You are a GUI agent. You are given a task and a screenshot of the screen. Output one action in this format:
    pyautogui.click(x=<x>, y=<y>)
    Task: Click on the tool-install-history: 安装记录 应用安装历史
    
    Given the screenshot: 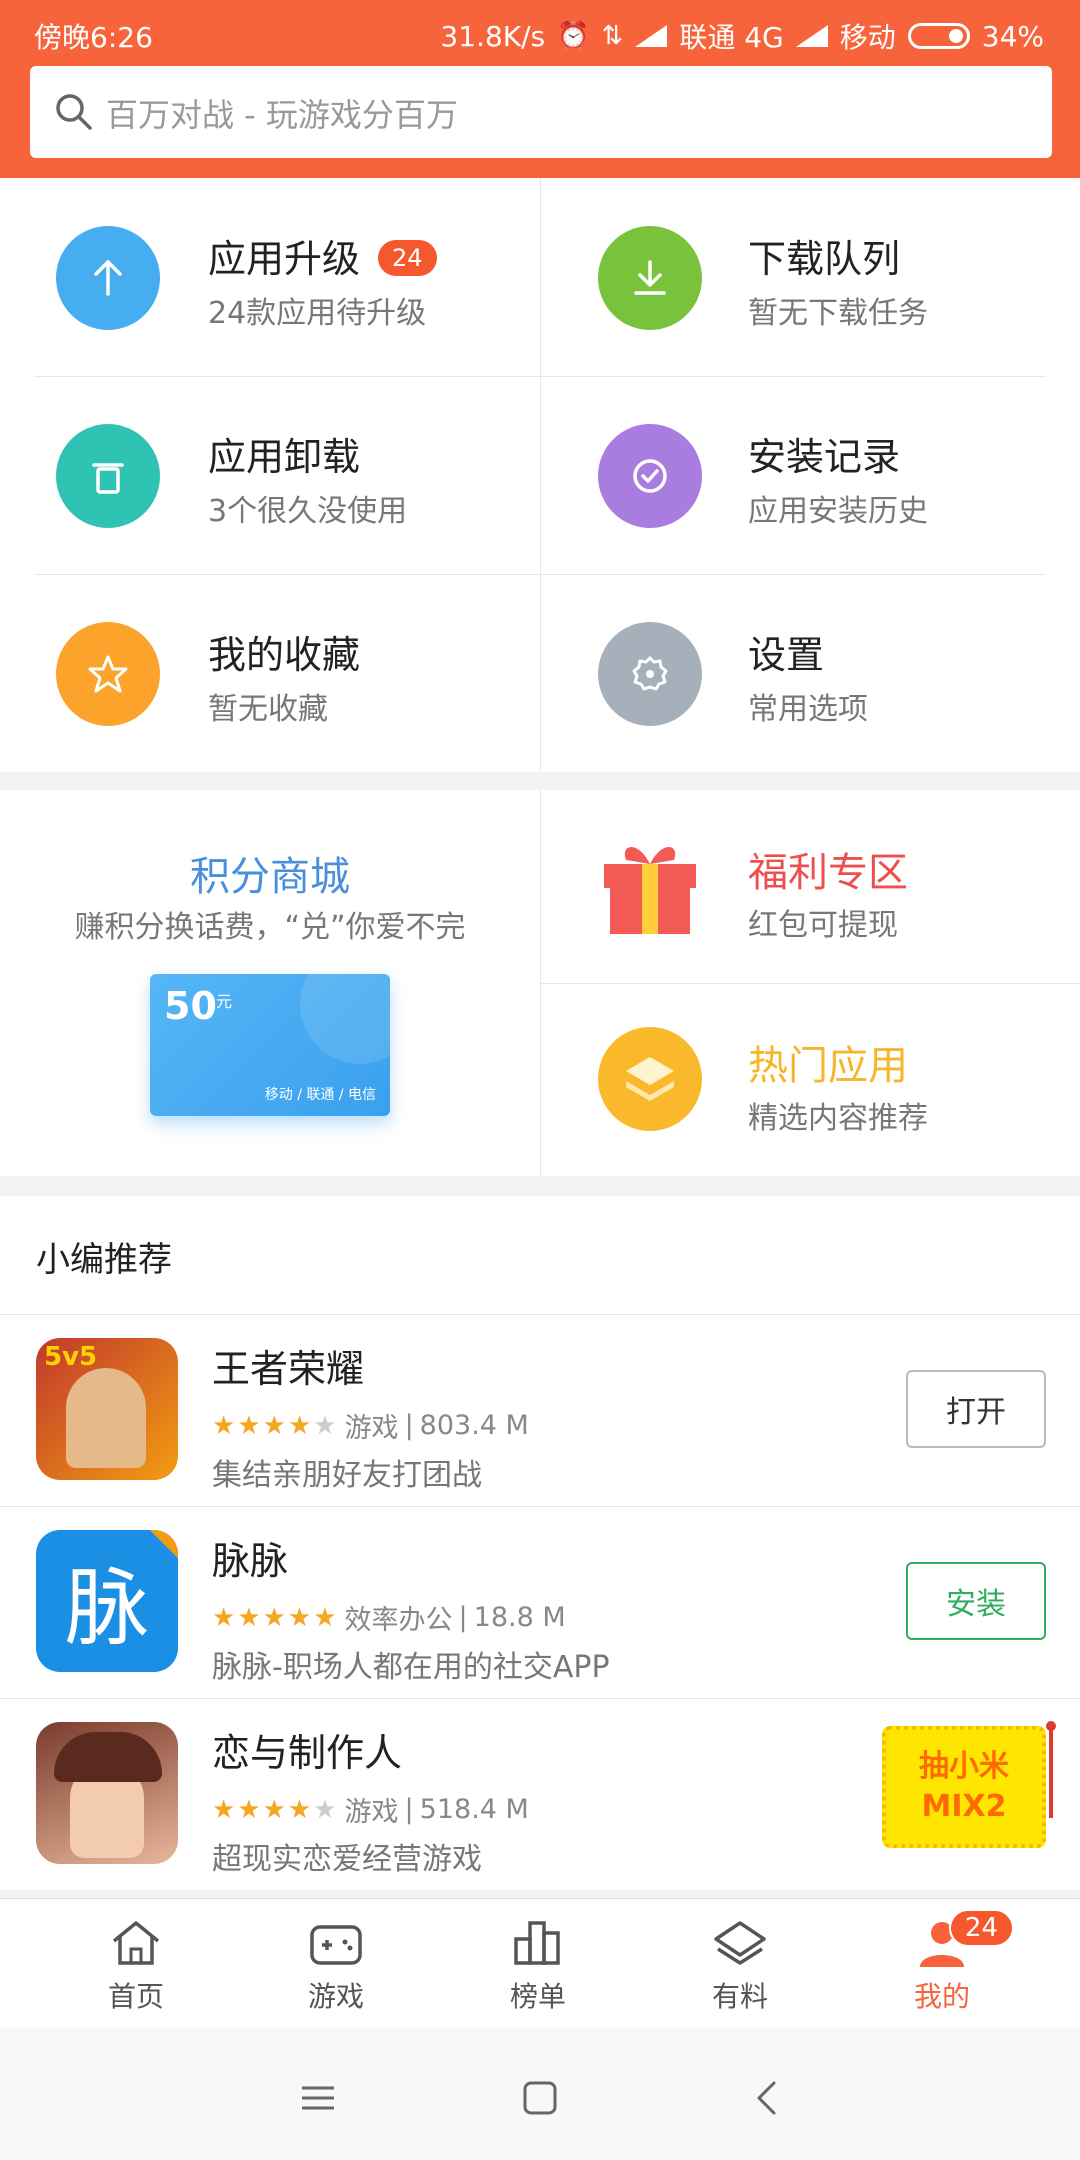 What is the action you would take?
    pyautogui.click(x=810, y=475)
    